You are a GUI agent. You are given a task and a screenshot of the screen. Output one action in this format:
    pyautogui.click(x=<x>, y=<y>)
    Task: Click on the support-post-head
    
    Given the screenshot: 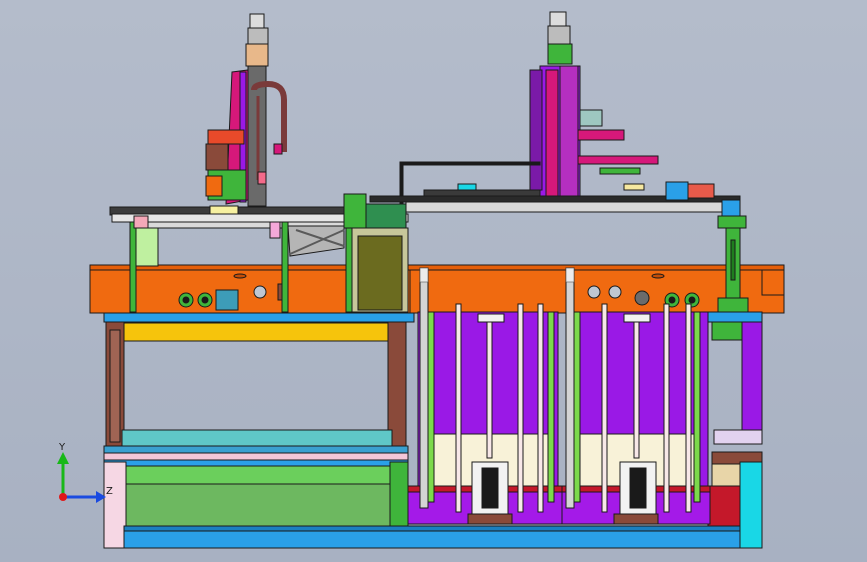 What is the action you would take?
    pyautogui.click(x=732, y=222)
    